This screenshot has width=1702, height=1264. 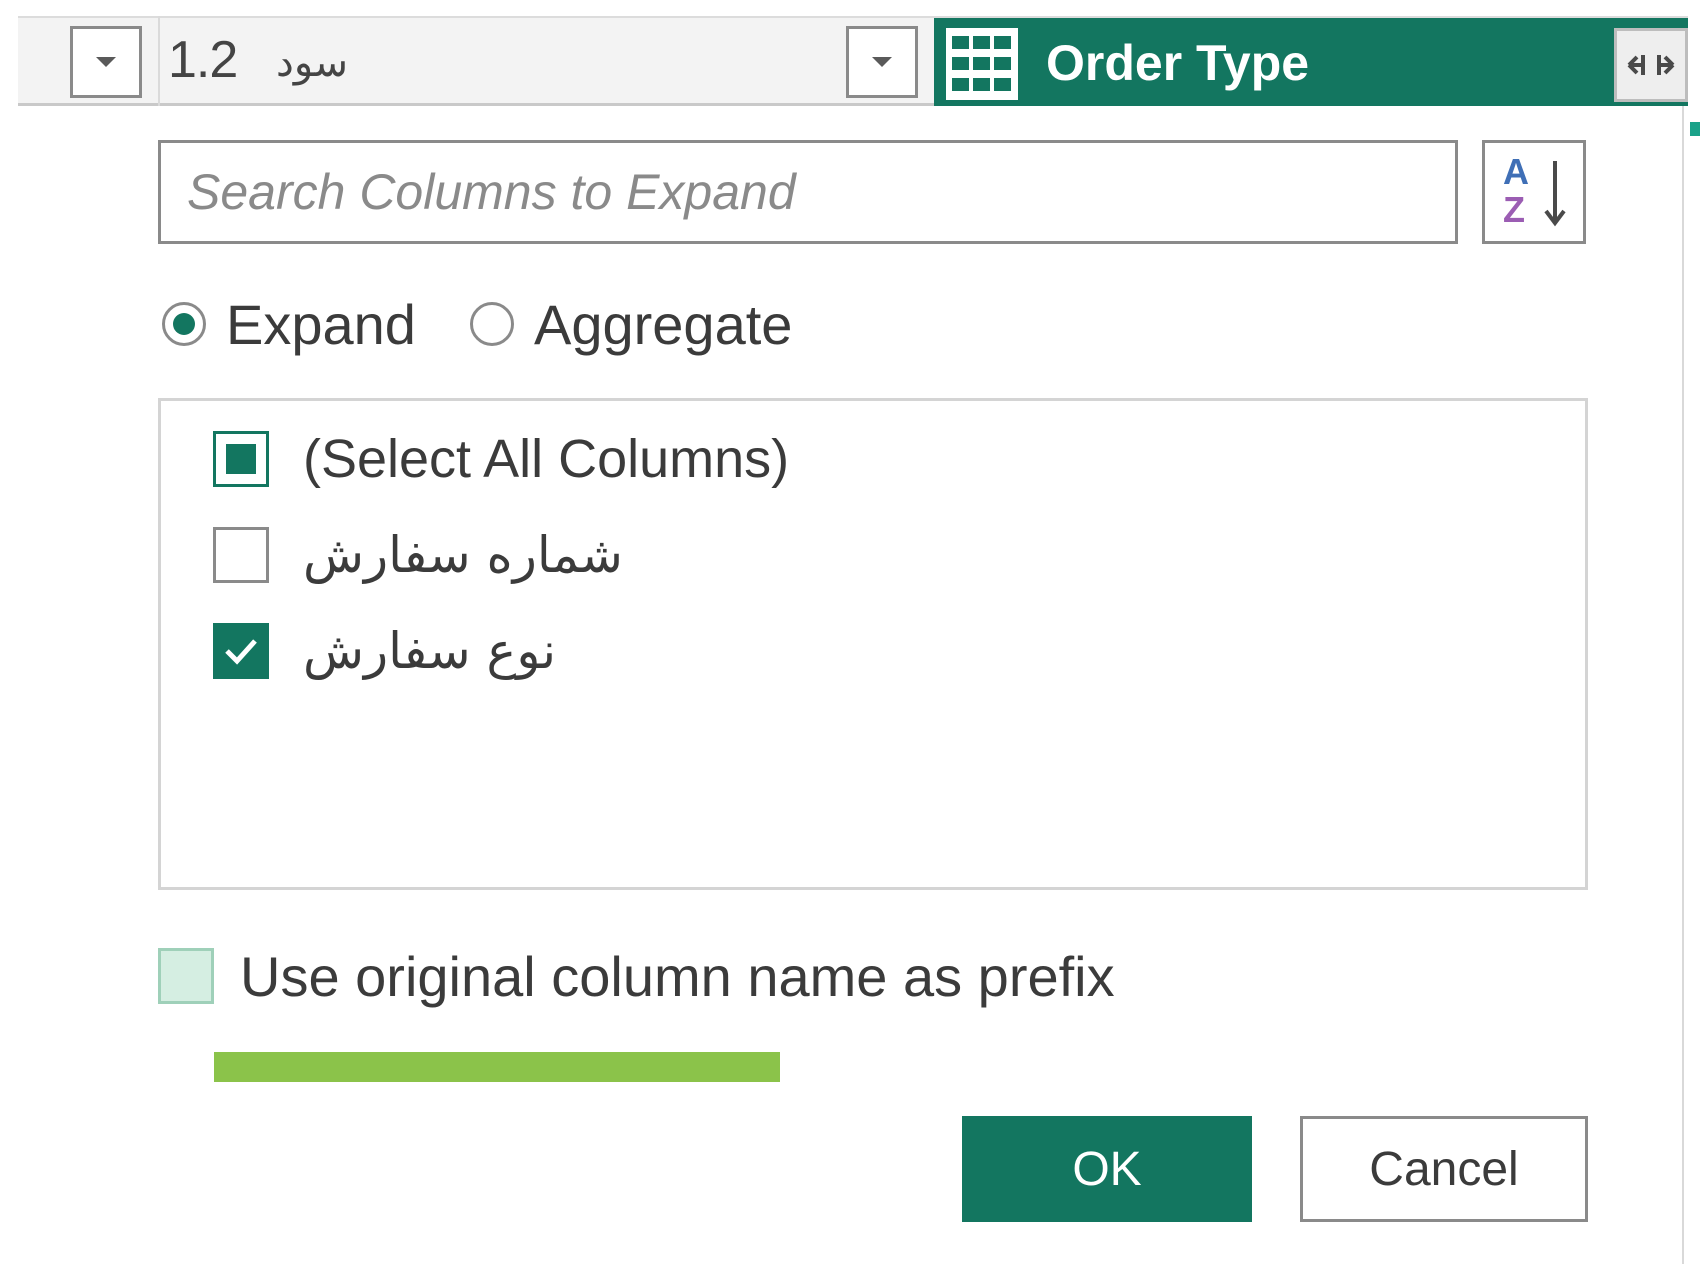 I want to click on prefix-label: Use original column name as prefix, so click(x=677, y=976).